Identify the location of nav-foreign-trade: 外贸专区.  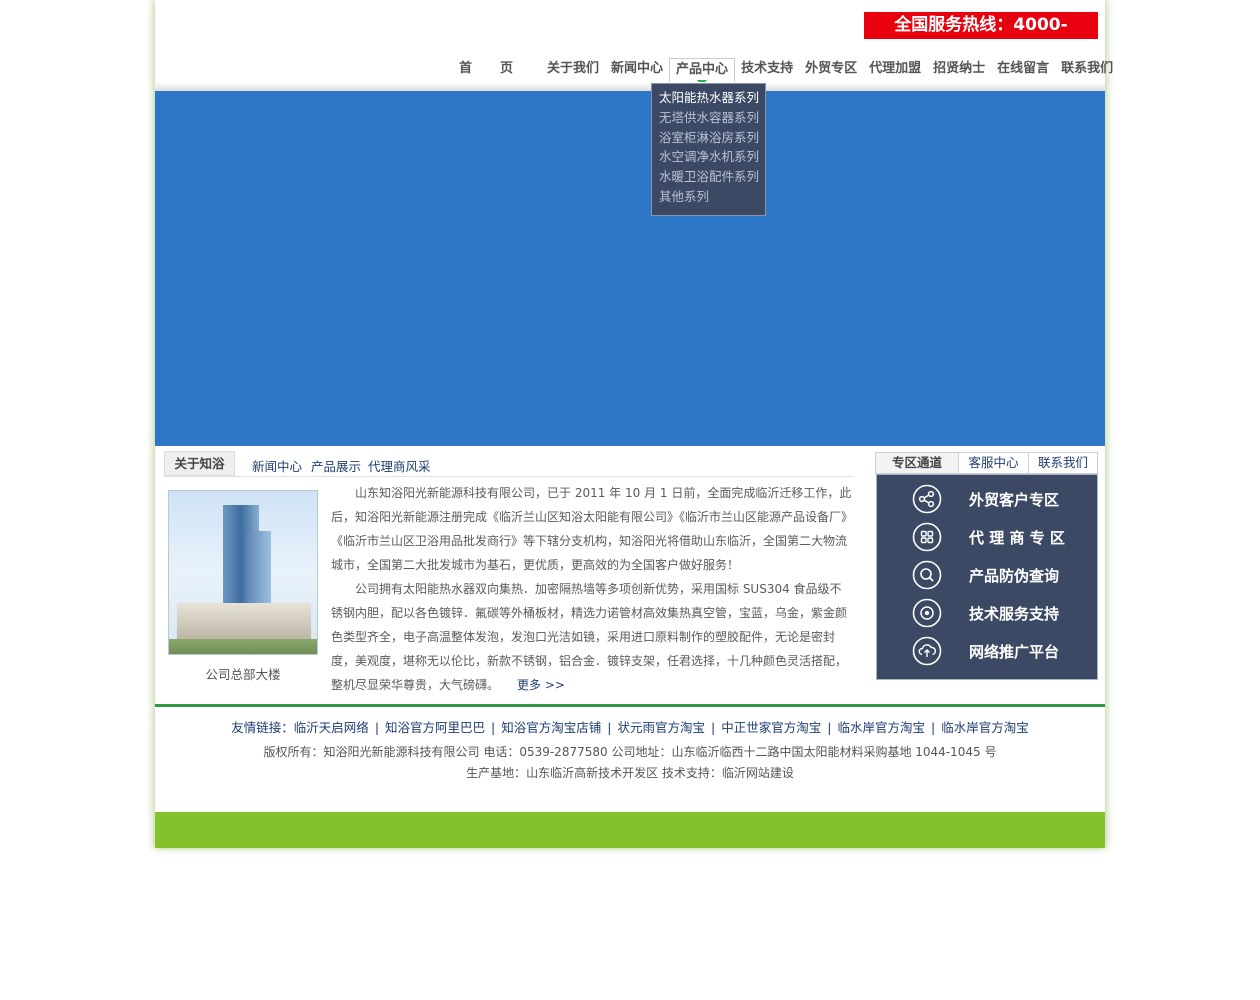
(831, 70).